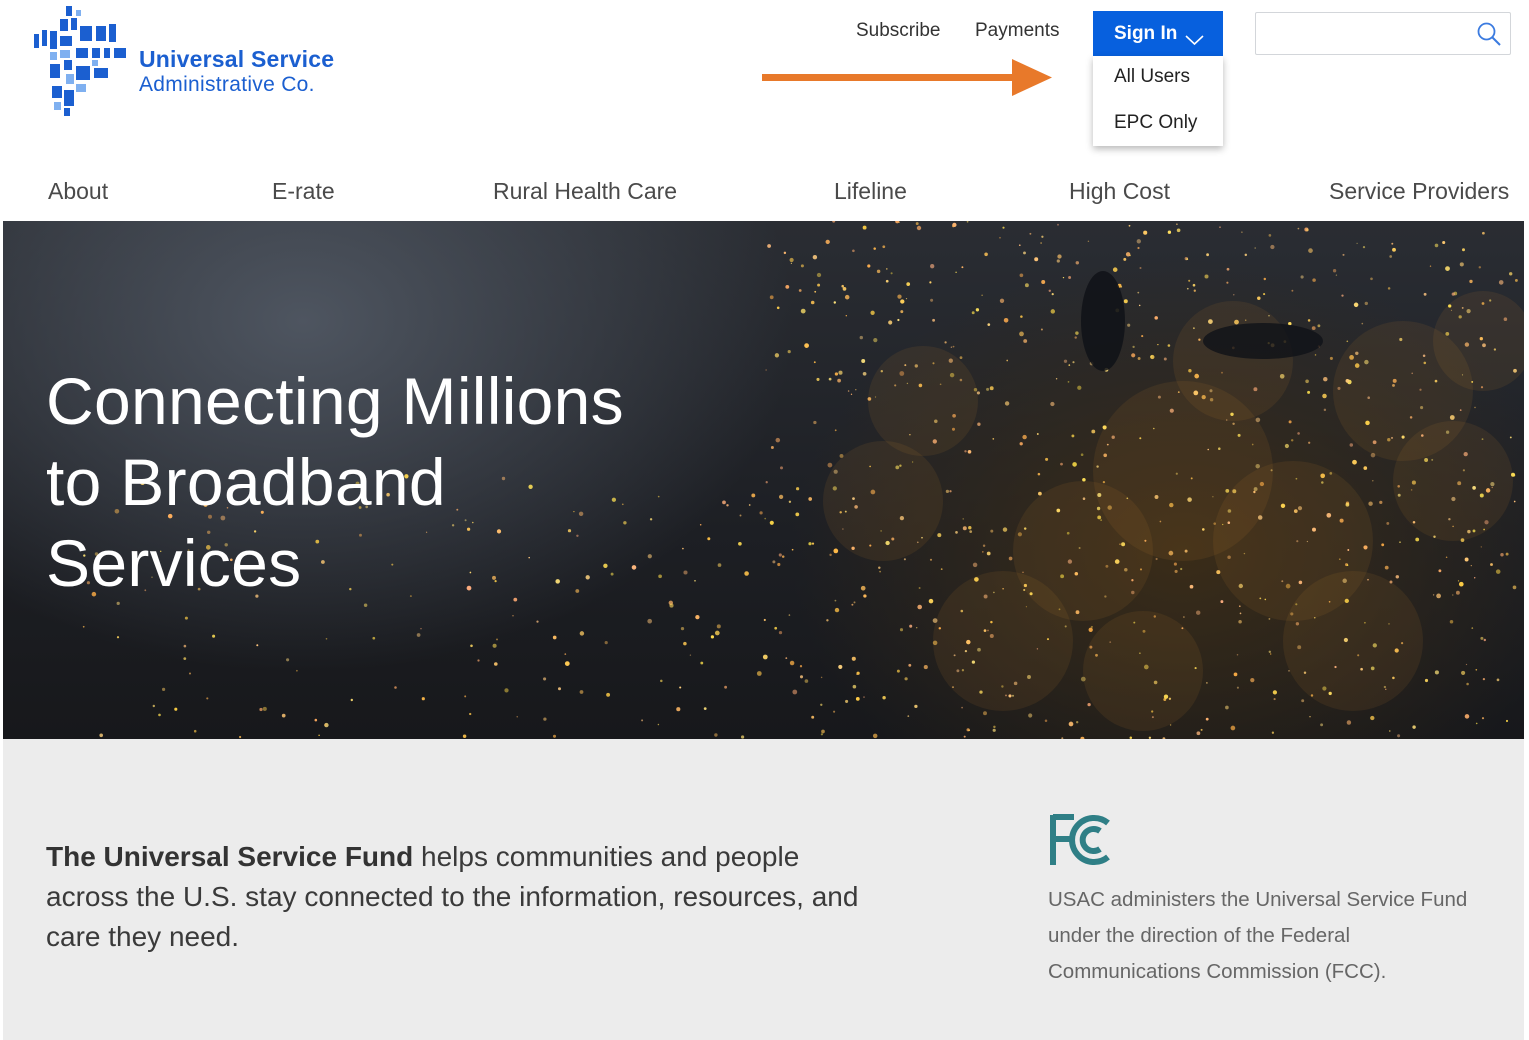  Describe the element at coordinates (230, 856) in the screenshot. I see `usf-description-bold: The Universal Service Fund` at that location.